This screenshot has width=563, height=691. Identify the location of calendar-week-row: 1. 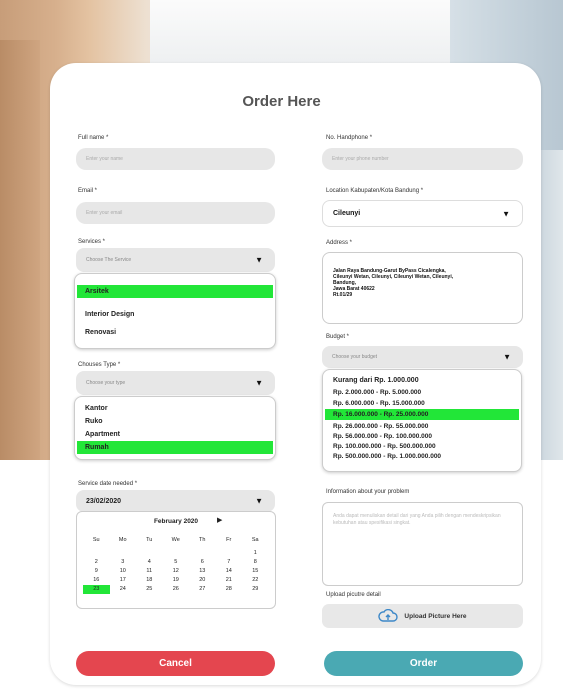
(176, 553).